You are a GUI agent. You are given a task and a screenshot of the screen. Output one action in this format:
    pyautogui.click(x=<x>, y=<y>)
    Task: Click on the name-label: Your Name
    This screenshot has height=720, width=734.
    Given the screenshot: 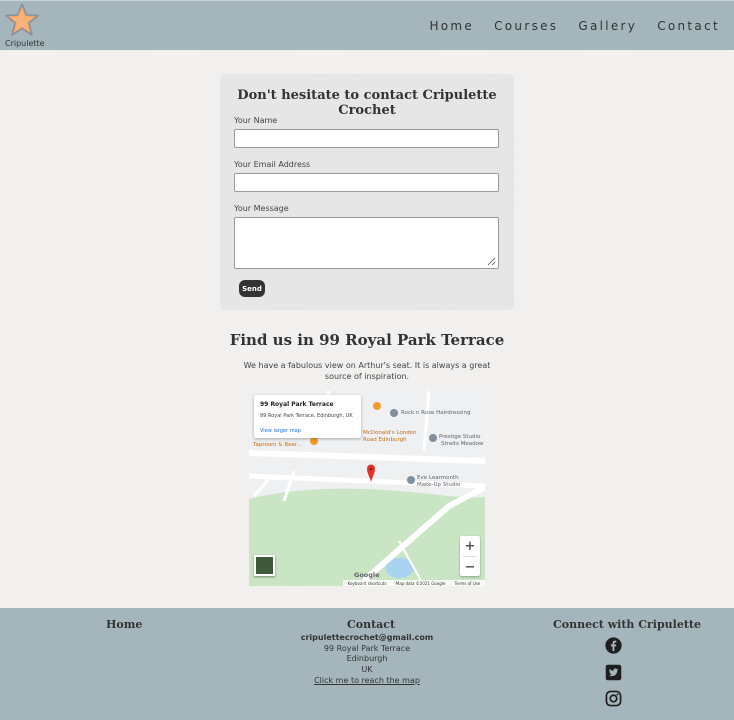 What is the action you would take?
    pyautogui.click(x=256, y=120)
    